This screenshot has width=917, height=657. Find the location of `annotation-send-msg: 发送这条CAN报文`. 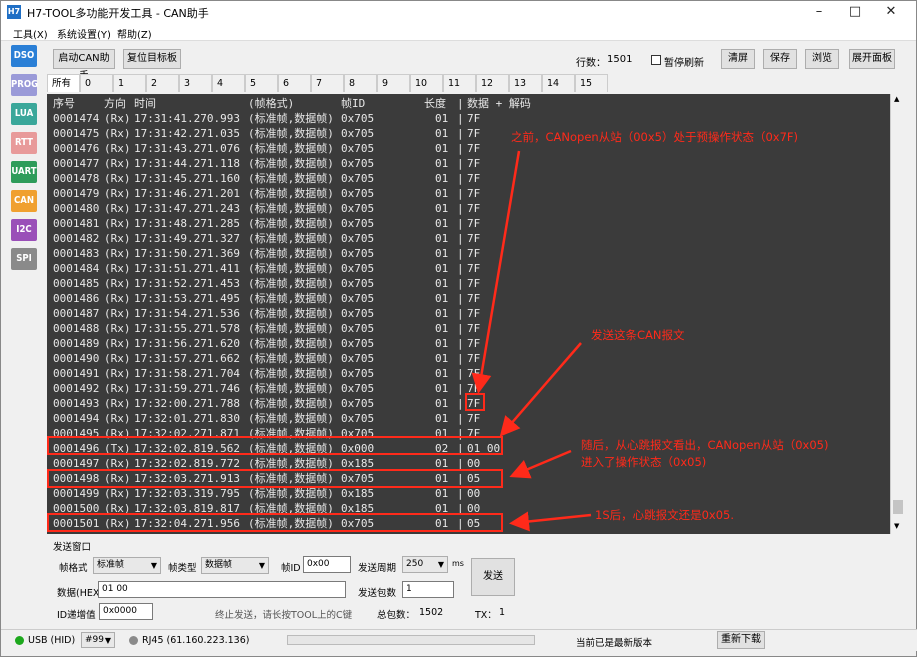

annotation-send-msg: 发送这条CAN报文 is located at coordinates (638, 335).